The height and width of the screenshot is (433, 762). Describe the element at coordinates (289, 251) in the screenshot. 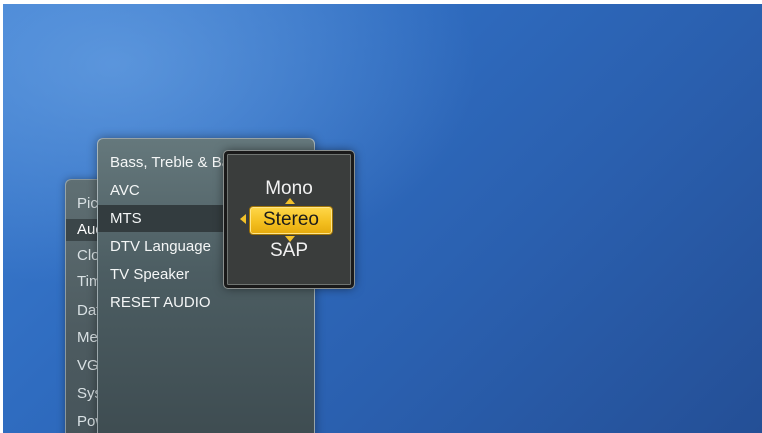

I see `mts-option-sap: SAP` at that location.